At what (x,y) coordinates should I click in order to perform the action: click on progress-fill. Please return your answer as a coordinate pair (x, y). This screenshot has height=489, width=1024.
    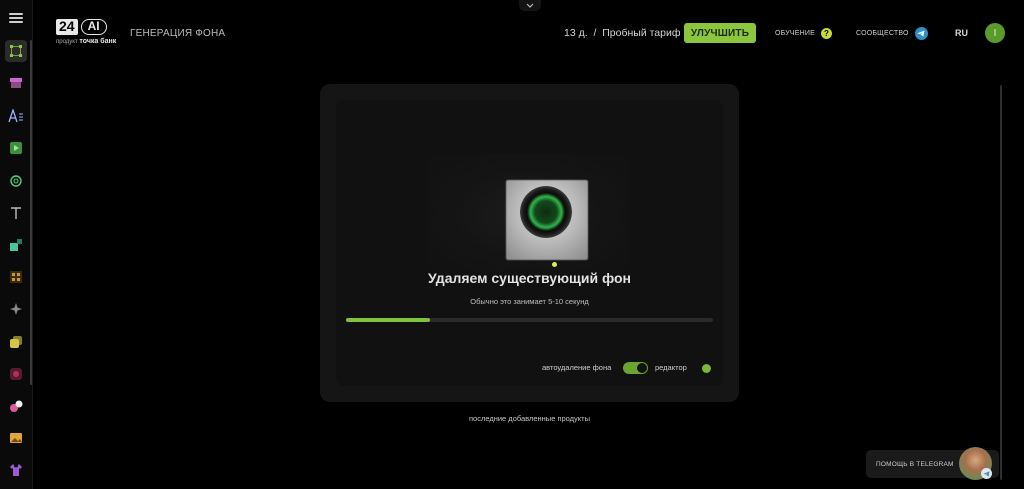
    Looking at the image, I should click on (388, 320).